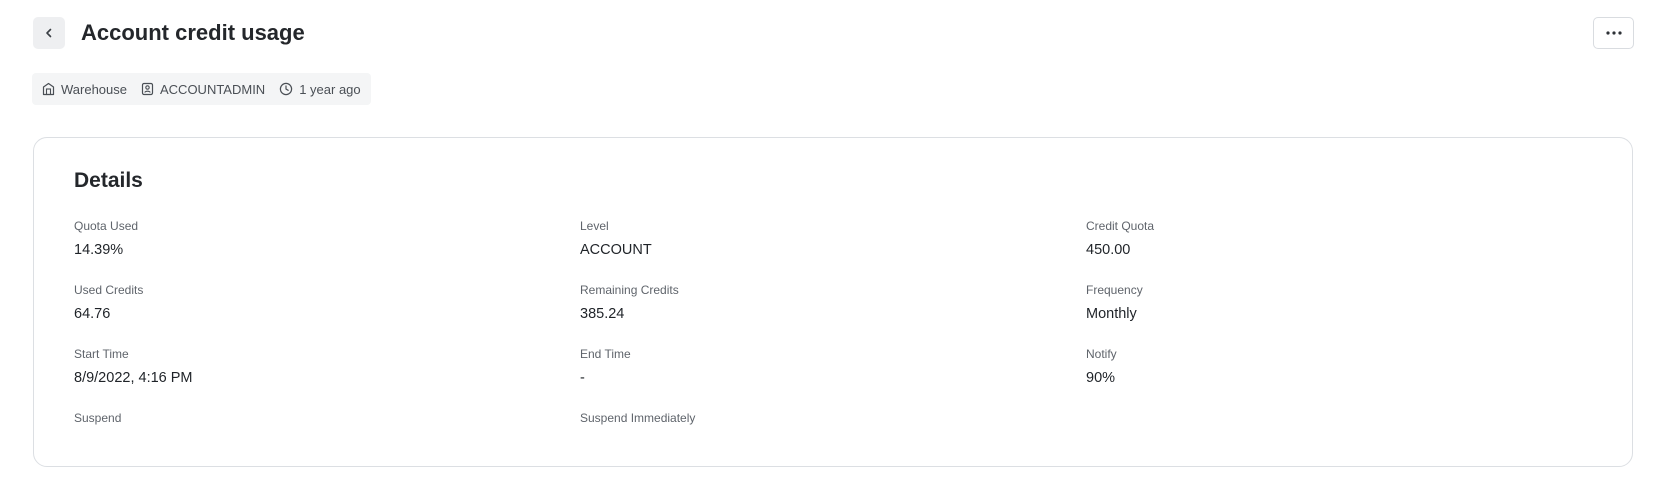 Image resolution: width=1657 pixels, height=486 pixels. I want to click on warehouse-icon, so click(48, 89).